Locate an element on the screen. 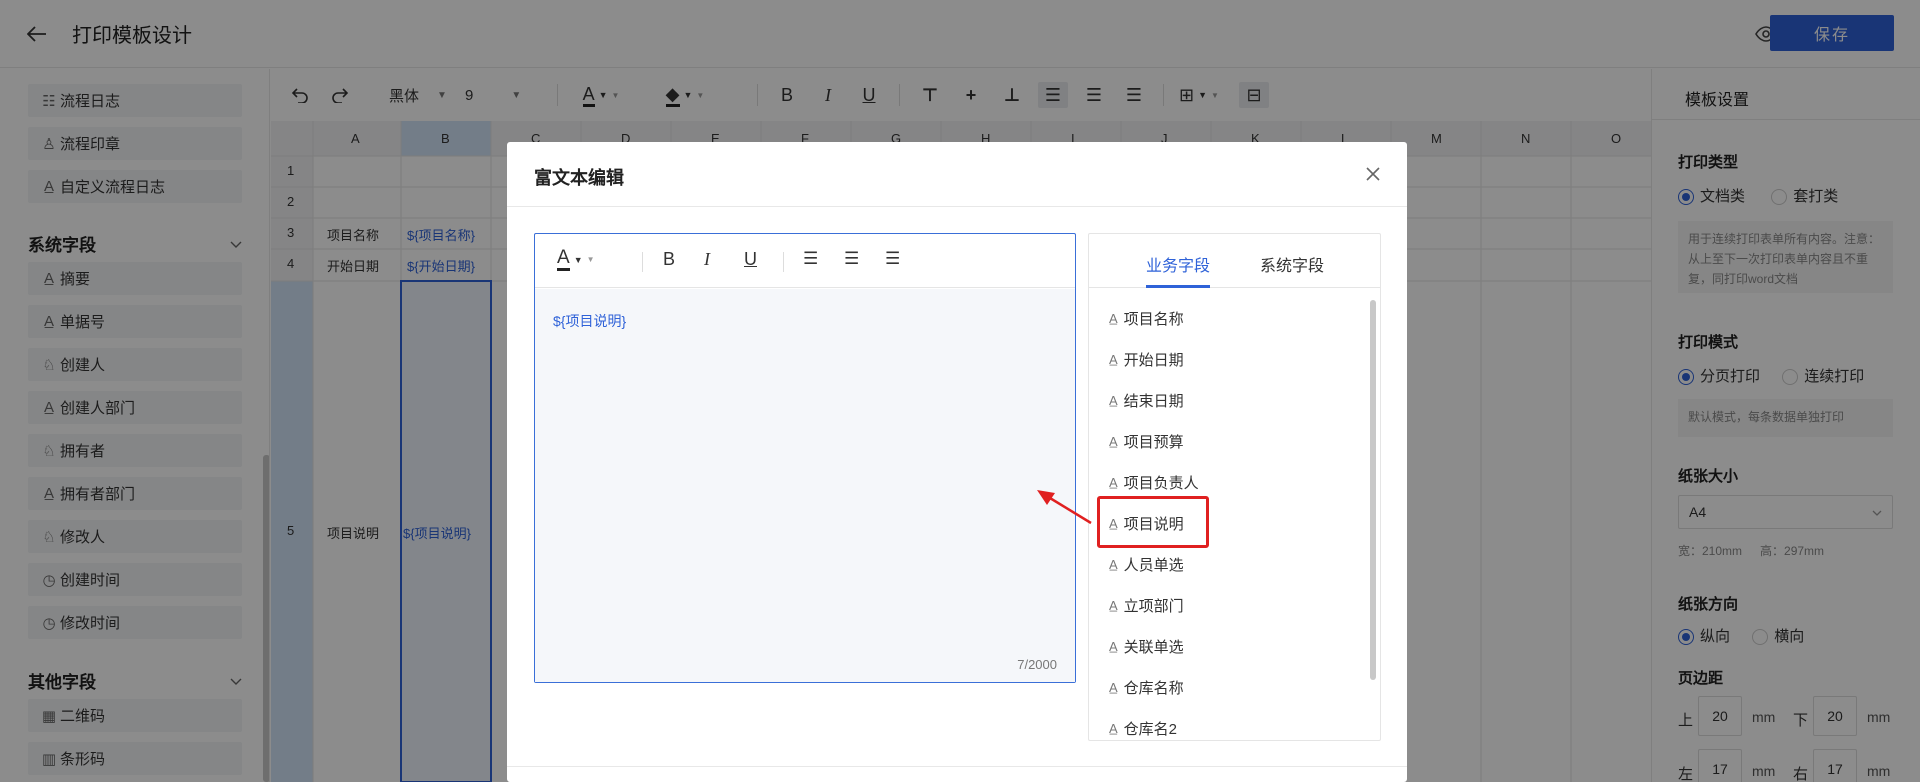  pointer-arrow-icon is located at coordinates (1064, 507).